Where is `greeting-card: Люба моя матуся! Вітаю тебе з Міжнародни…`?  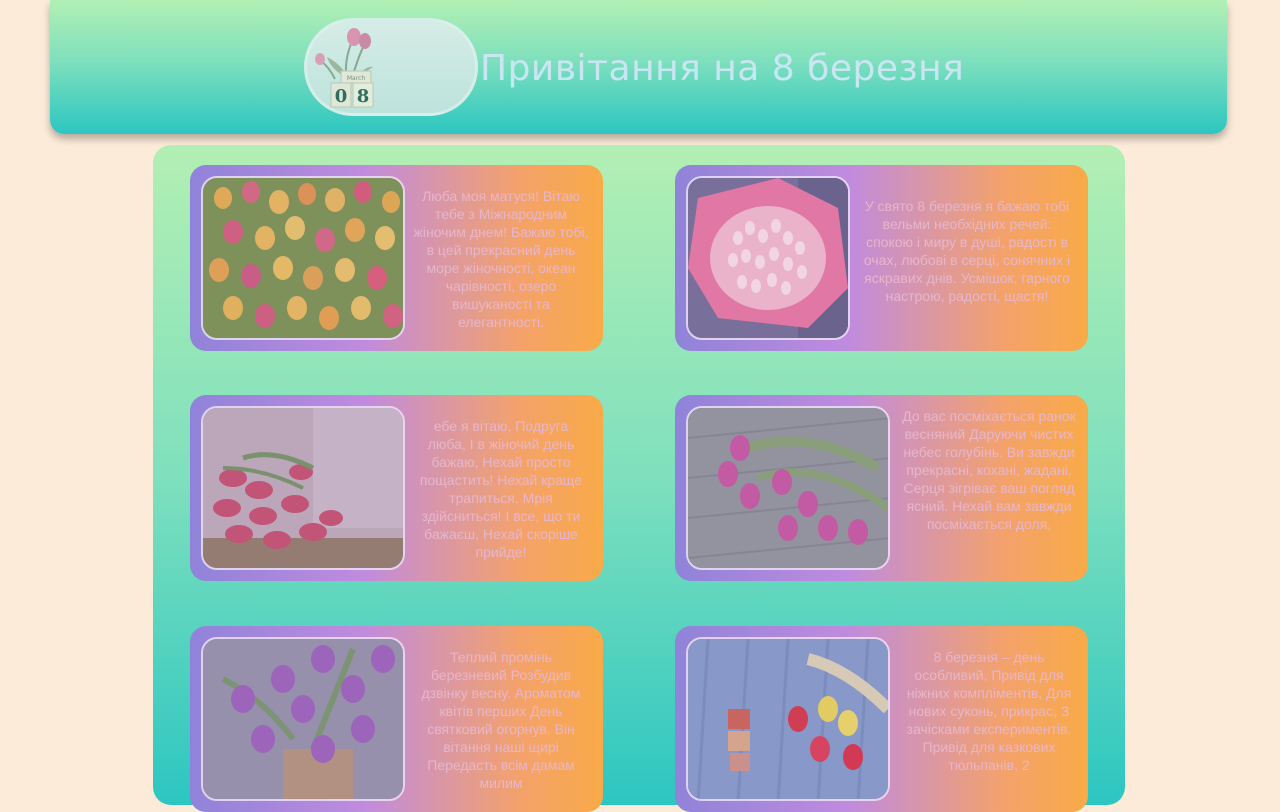 greeting-card: Люба моя матуся! Вітаю тебе з Міжнародни… is located at coordinates (396, 258).